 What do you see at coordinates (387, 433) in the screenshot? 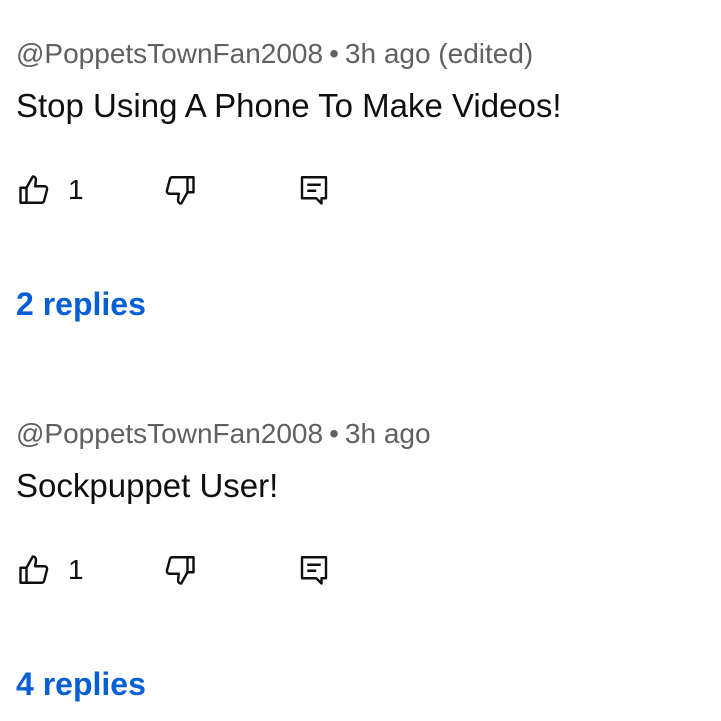
I see `comment-timestamp: 3h ago` at bounding box center [387, 433].